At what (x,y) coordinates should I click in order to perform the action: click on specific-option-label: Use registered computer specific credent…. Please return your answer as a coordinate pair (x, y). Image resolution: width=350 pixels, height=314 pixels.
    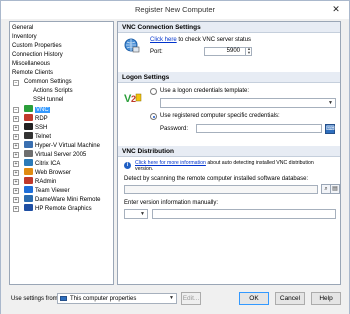
    Looking at the image, I should click on (220, 116).